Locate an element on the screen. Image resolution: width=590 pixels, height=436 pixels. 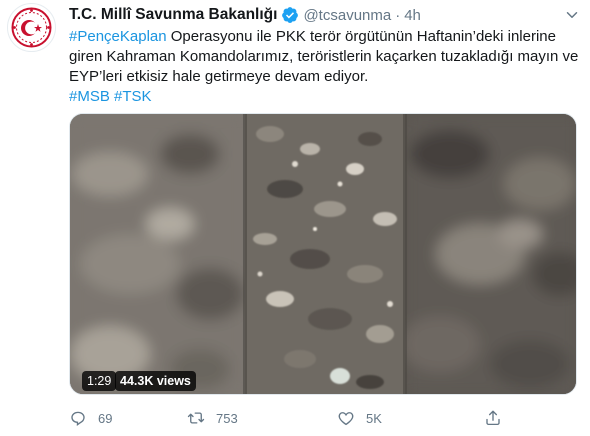
tweet-timestamp: 4h is located at coordinates (412, 15).